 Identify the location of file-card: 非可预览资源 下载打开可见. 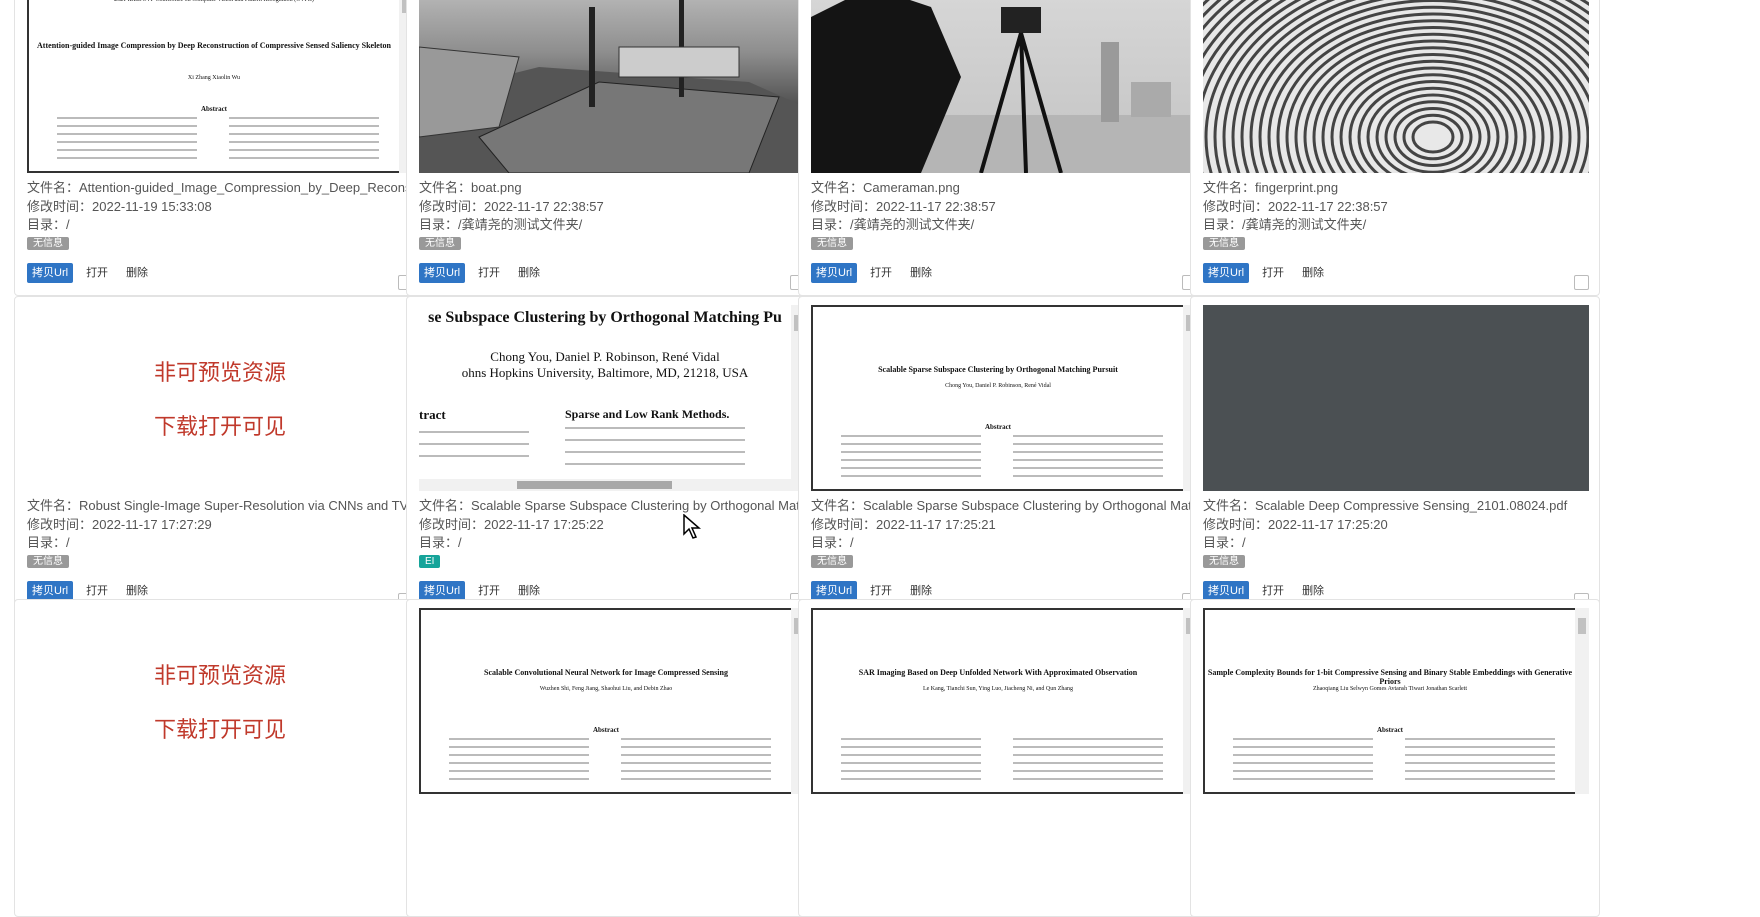
(219, 758).